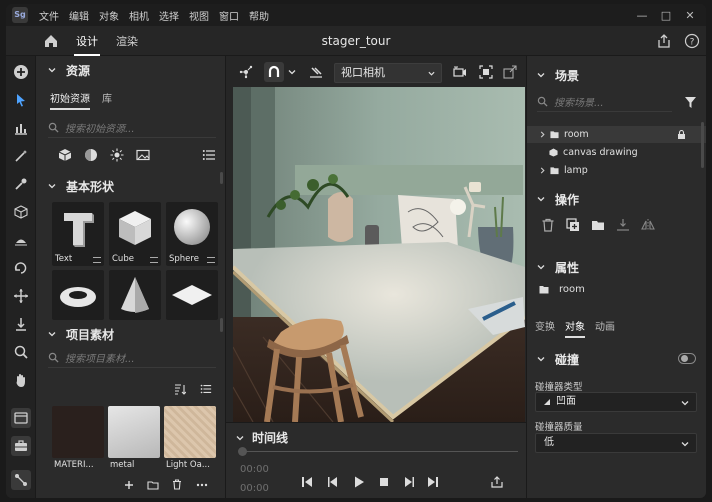 The image size is (712, 502). Describe the element at coordinates (21, 418) in the screenshot. I see `panel-toggle-icon` at that location.